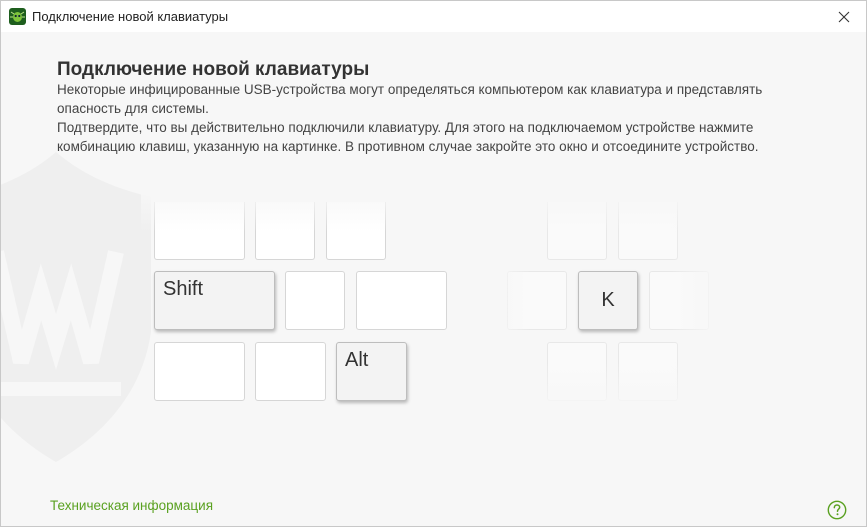  I want to click on window-title: Подключение новой клавиатуры, so click(130, 16).